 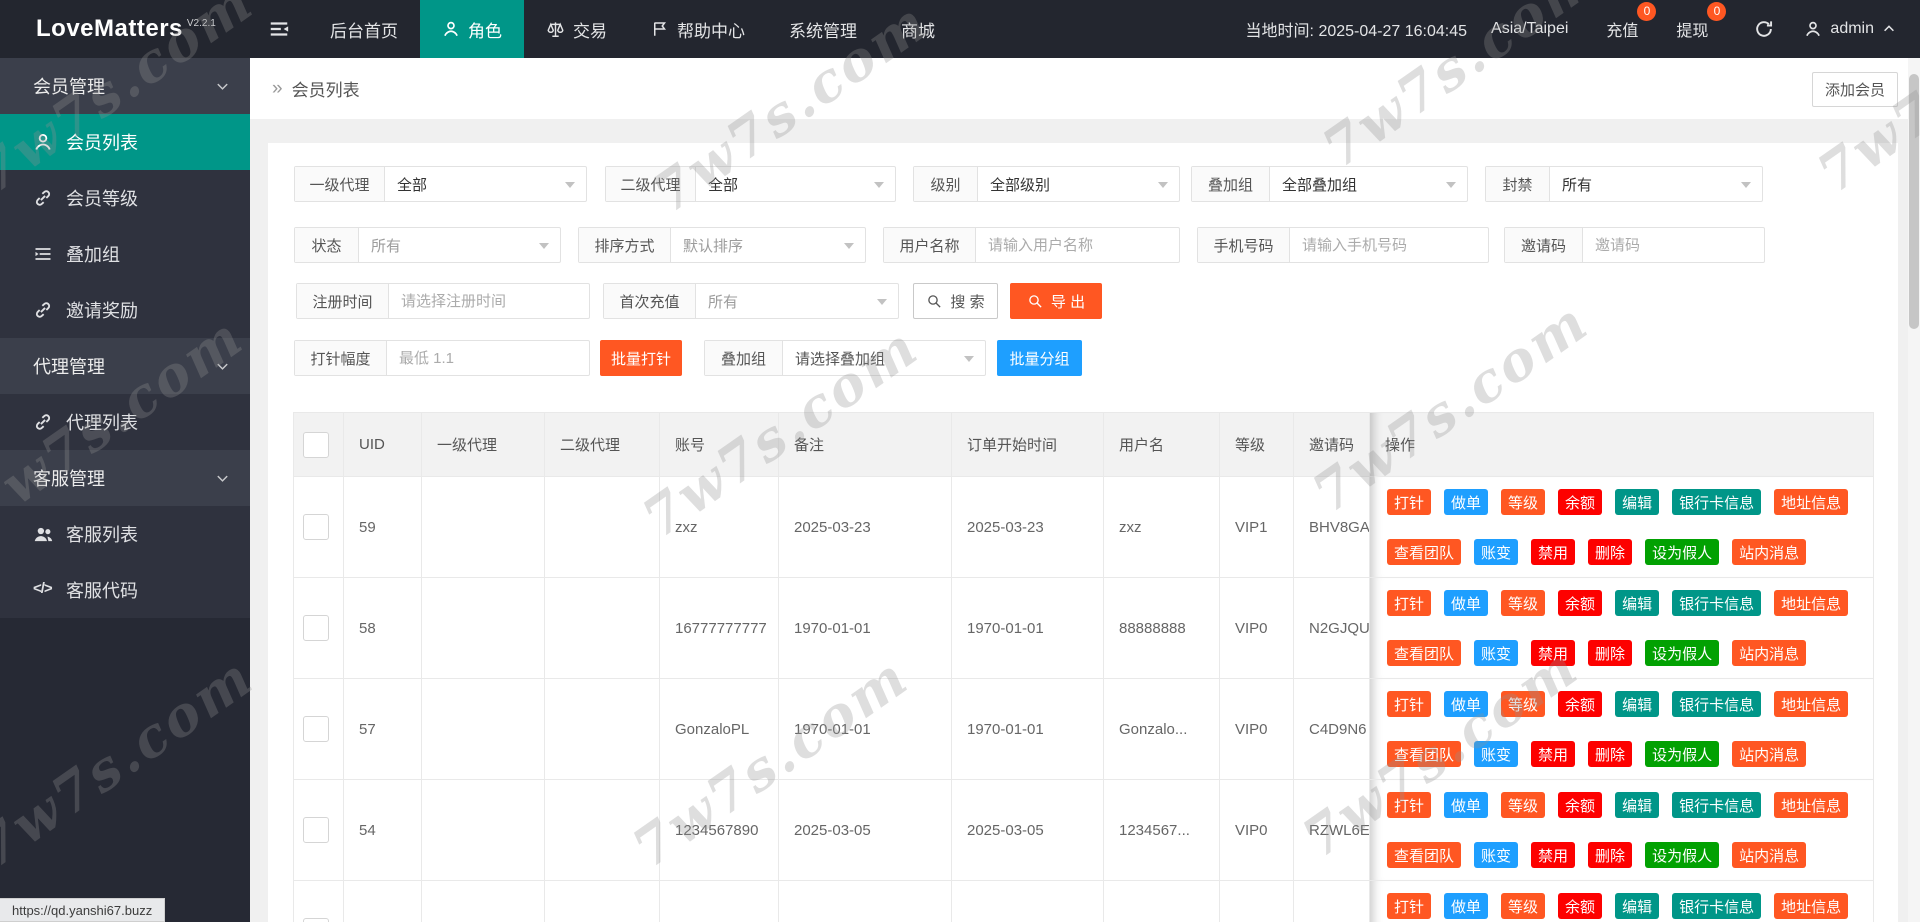 What do you see at coordinates (485, 184) in the screenshot?
I see `agent1-select: 全部` at bounding box center [485, 184].